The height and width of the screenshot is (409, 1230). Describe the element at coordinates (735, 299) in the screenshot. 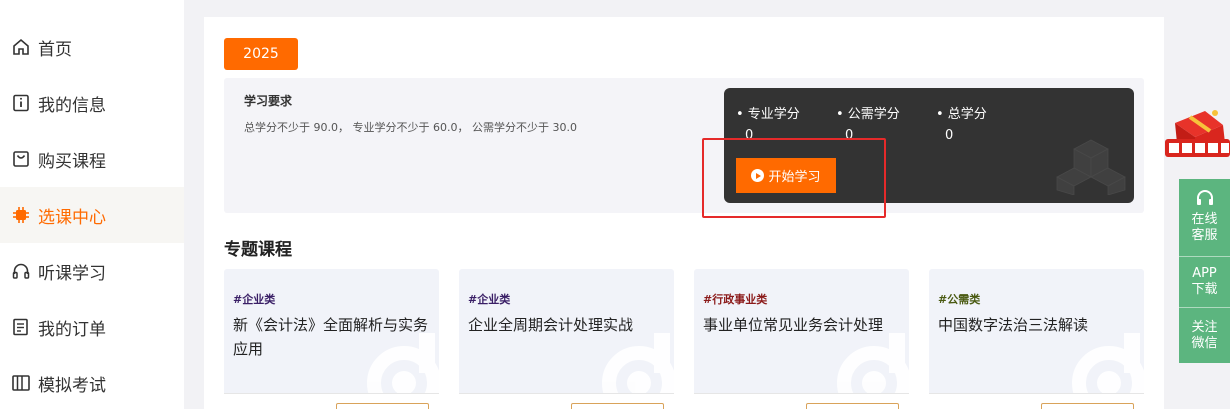

I see `course-tag: #行政事业类` at that location.